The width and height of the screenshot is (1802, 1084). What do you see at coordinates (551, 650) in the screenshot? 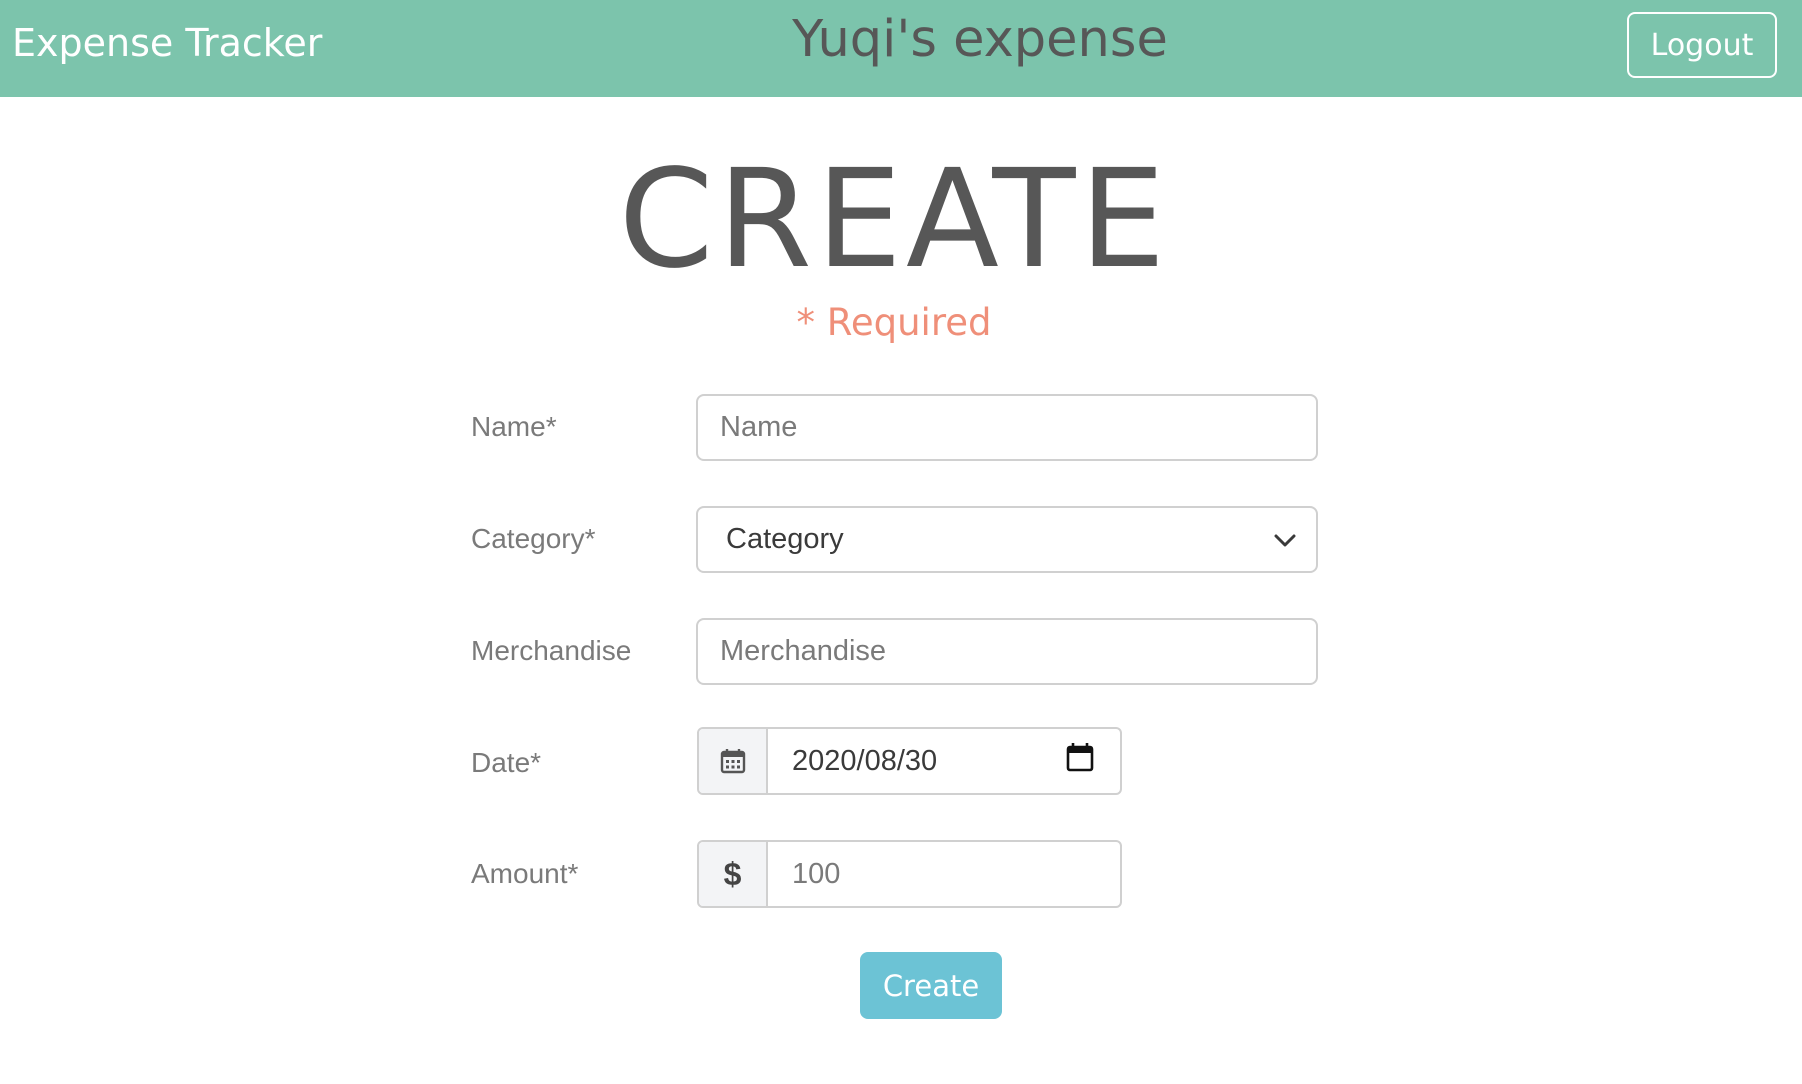
I see `merchandise-label: Merchandise` at bounding box center [551, 650].